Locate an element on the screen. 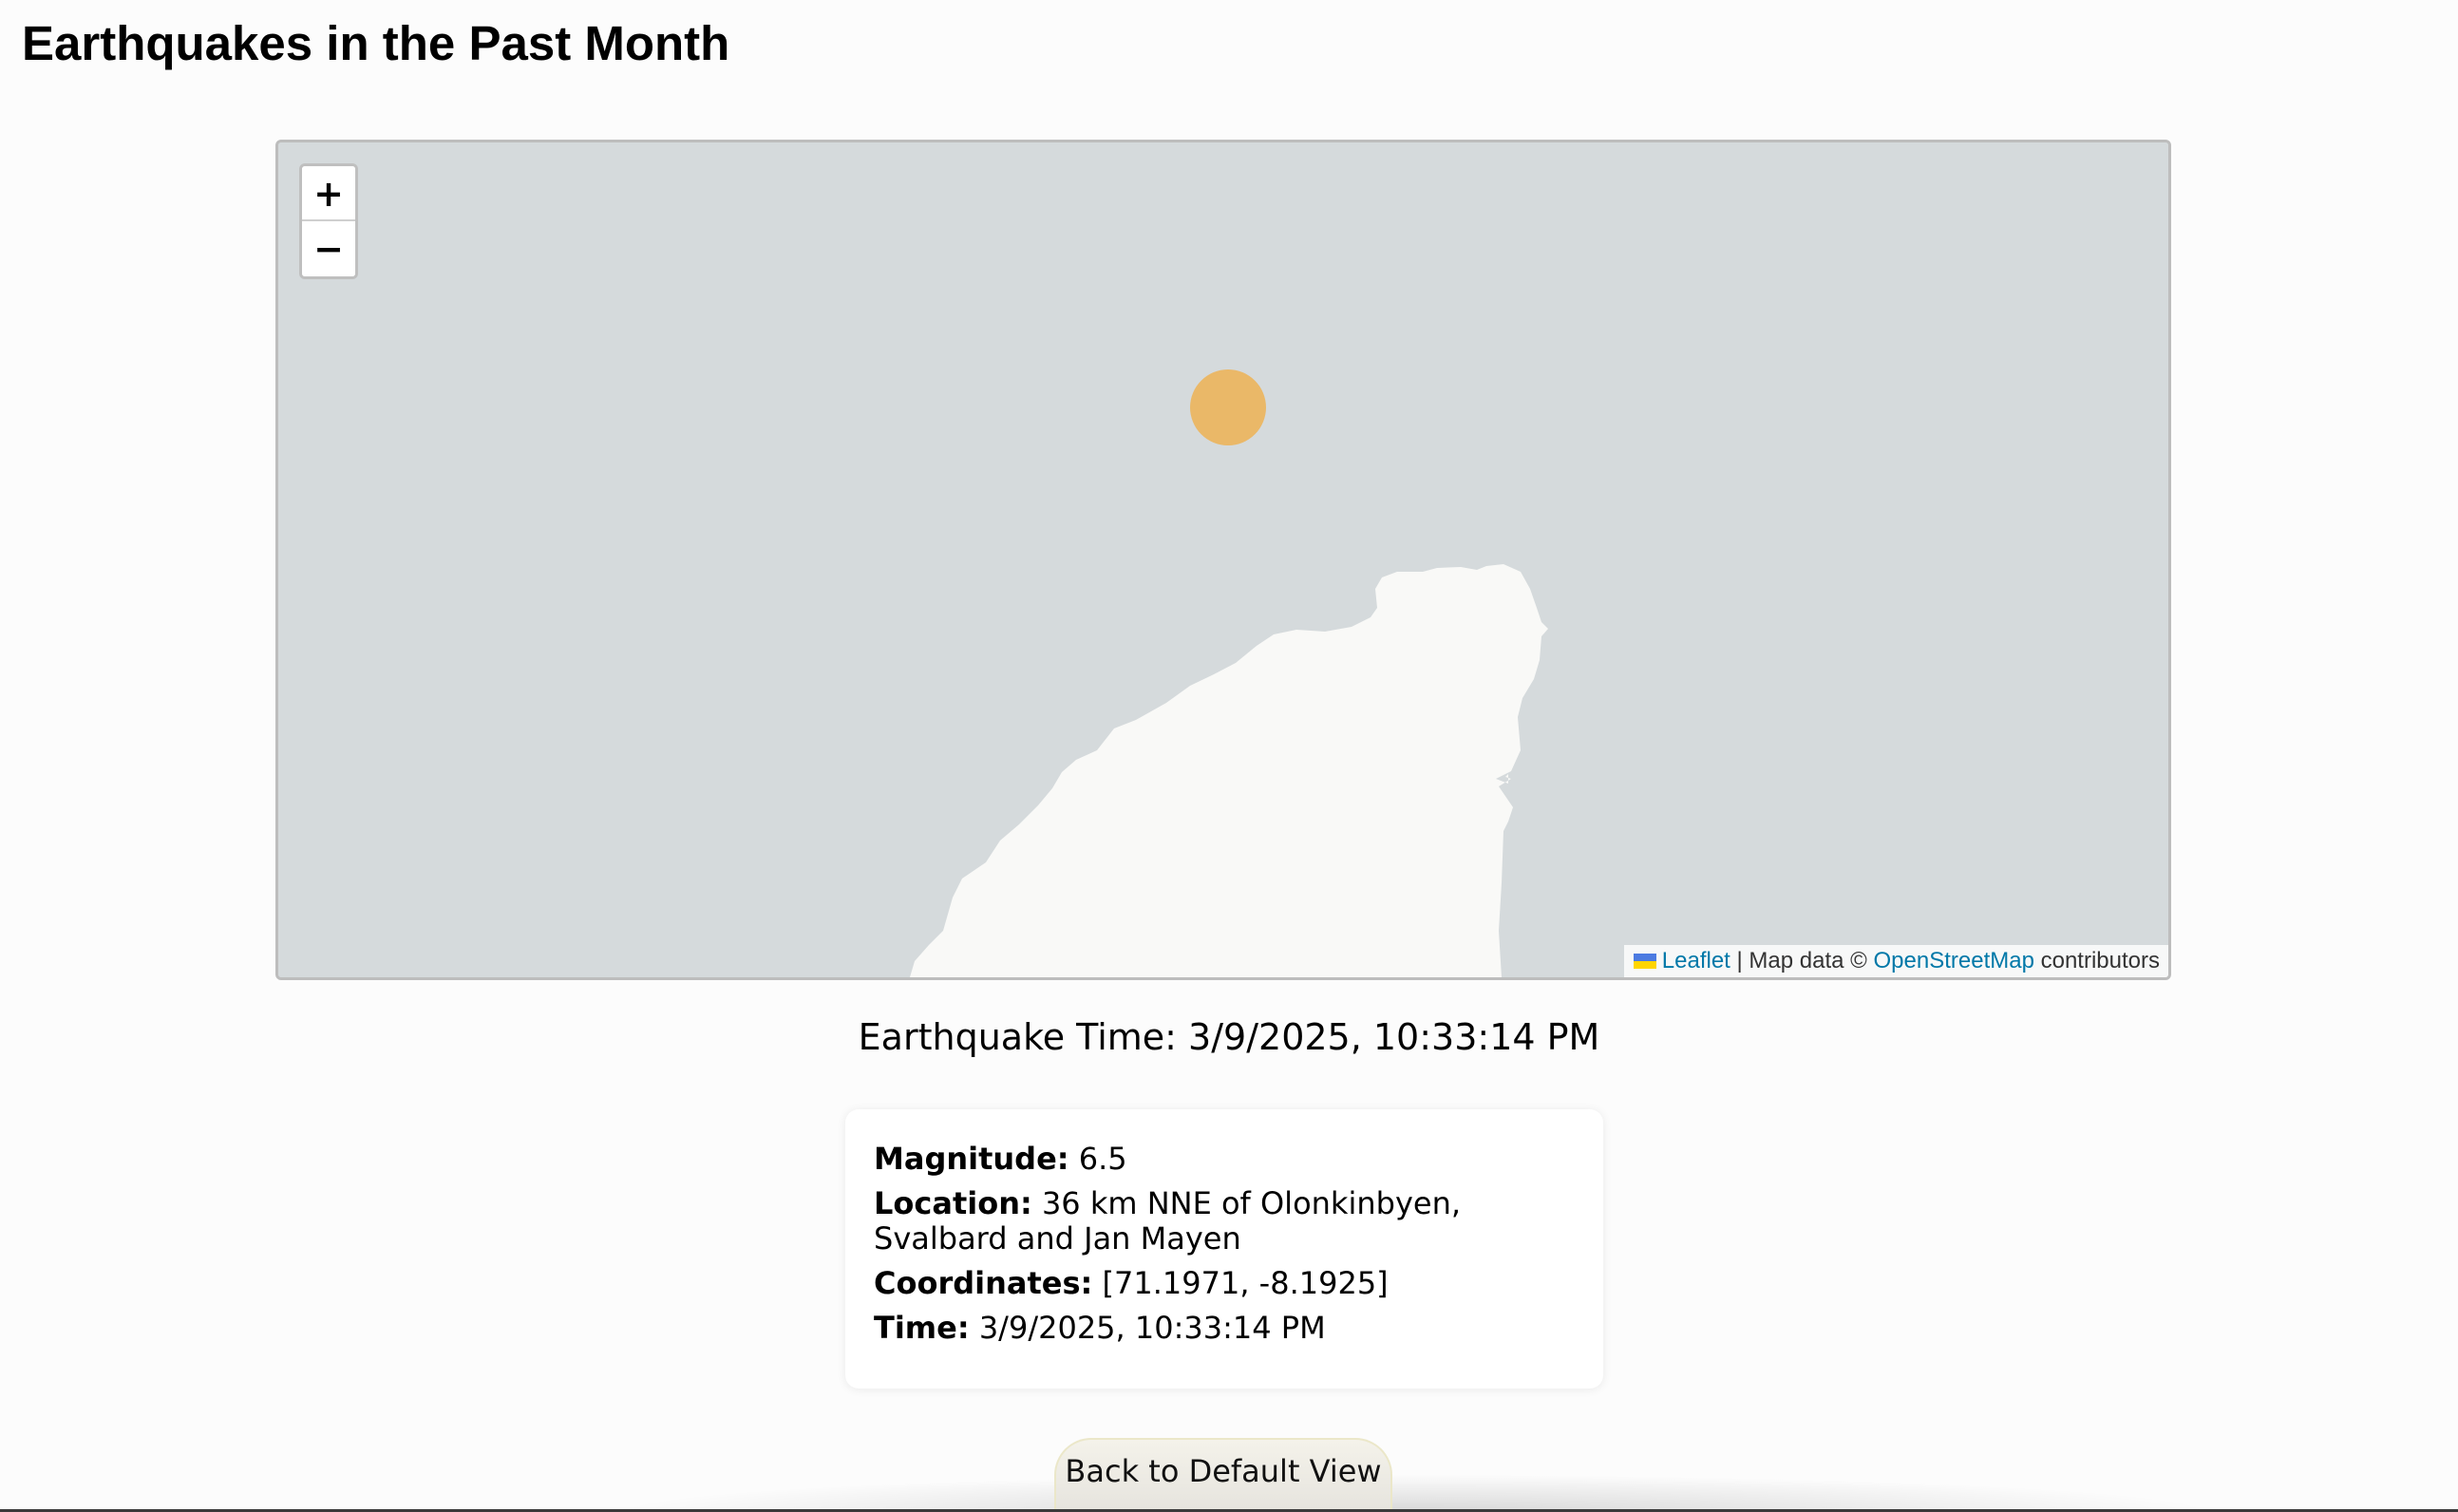  location-label: Location: is located at coordinates (953, 1203).